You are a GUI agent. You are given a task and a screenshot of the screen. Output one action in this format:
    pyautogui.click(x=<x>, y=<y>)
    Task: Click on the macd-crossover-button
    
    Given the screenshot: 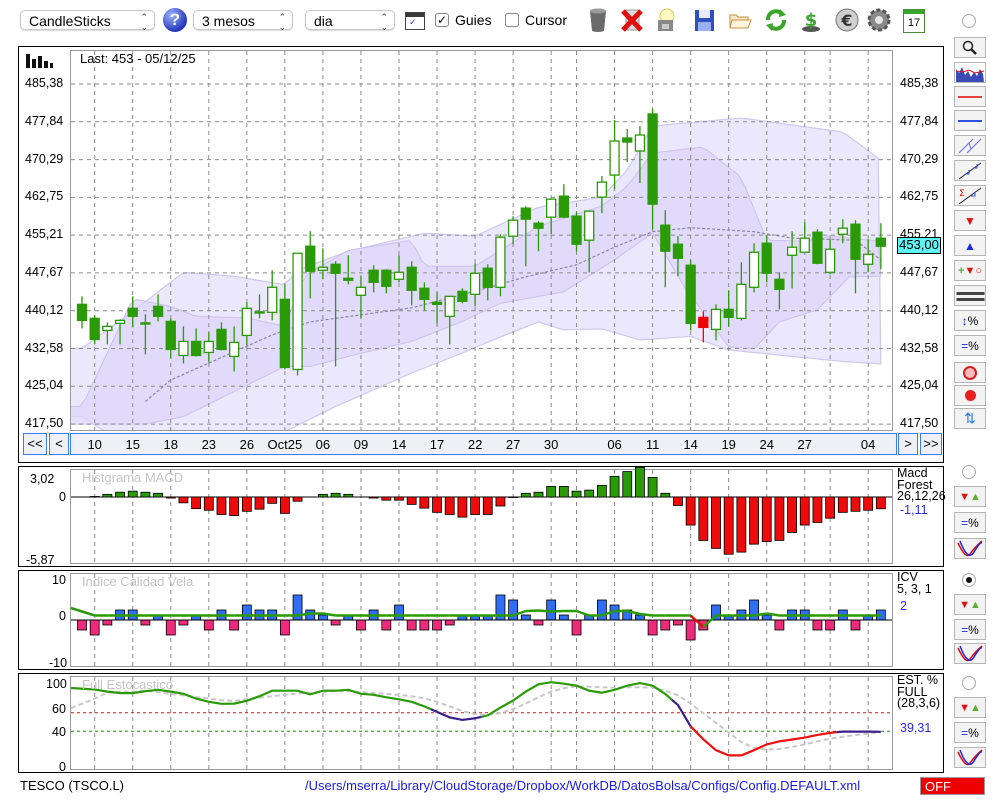 What is the action you would take?
    pyautogui.click(x=970, y=548)
    